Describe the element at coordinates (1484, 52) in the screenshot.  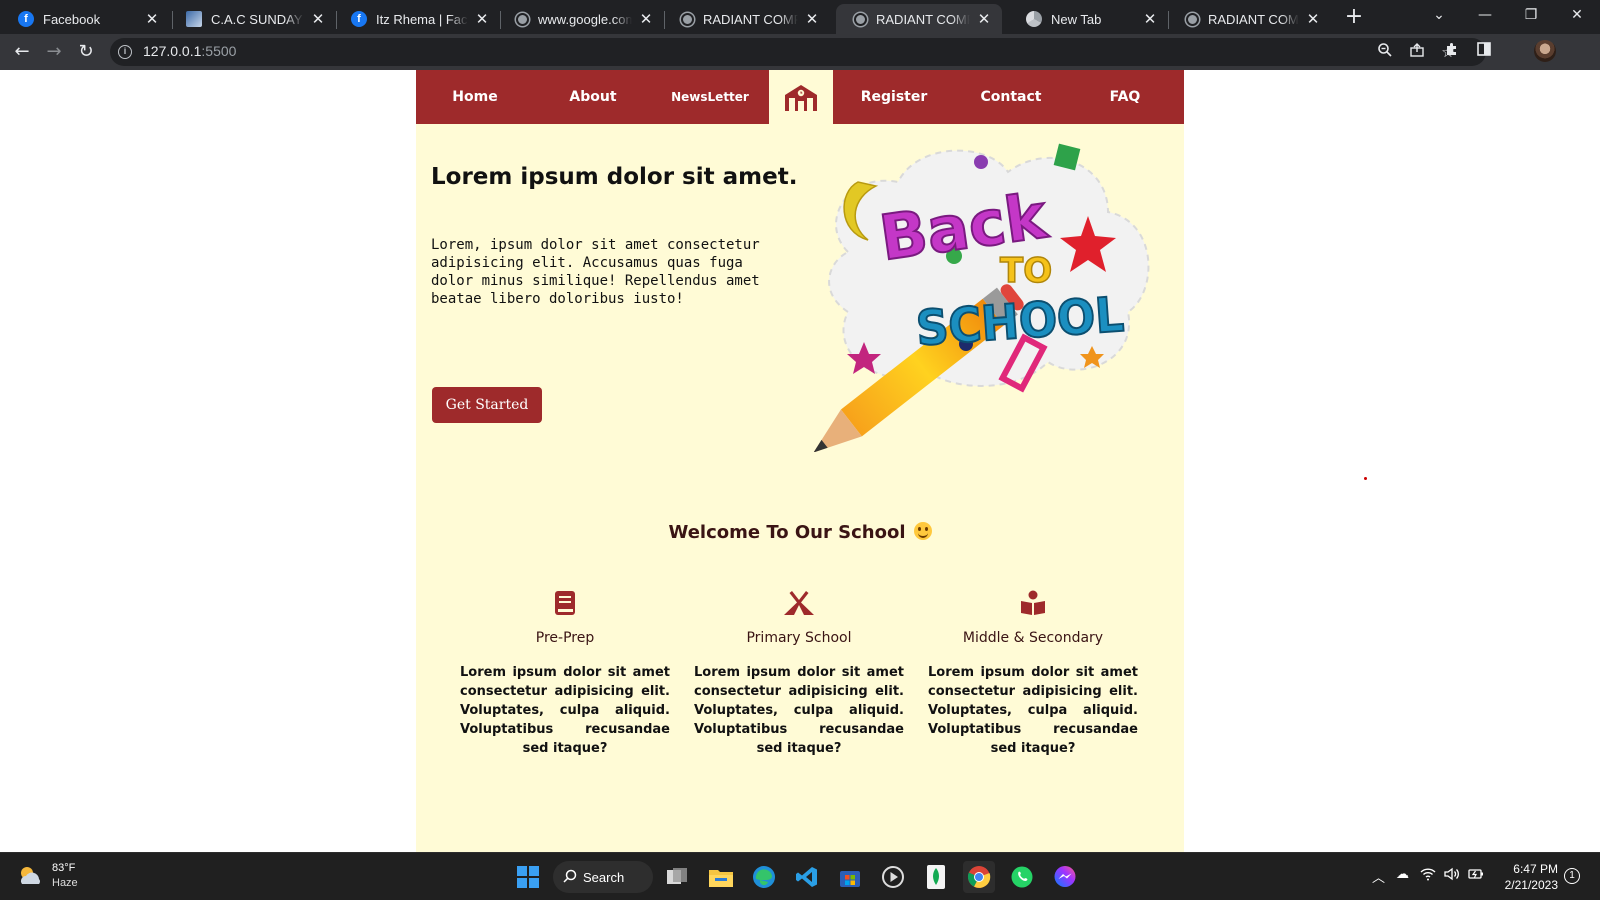
I see `side-panel-icon` at that location.